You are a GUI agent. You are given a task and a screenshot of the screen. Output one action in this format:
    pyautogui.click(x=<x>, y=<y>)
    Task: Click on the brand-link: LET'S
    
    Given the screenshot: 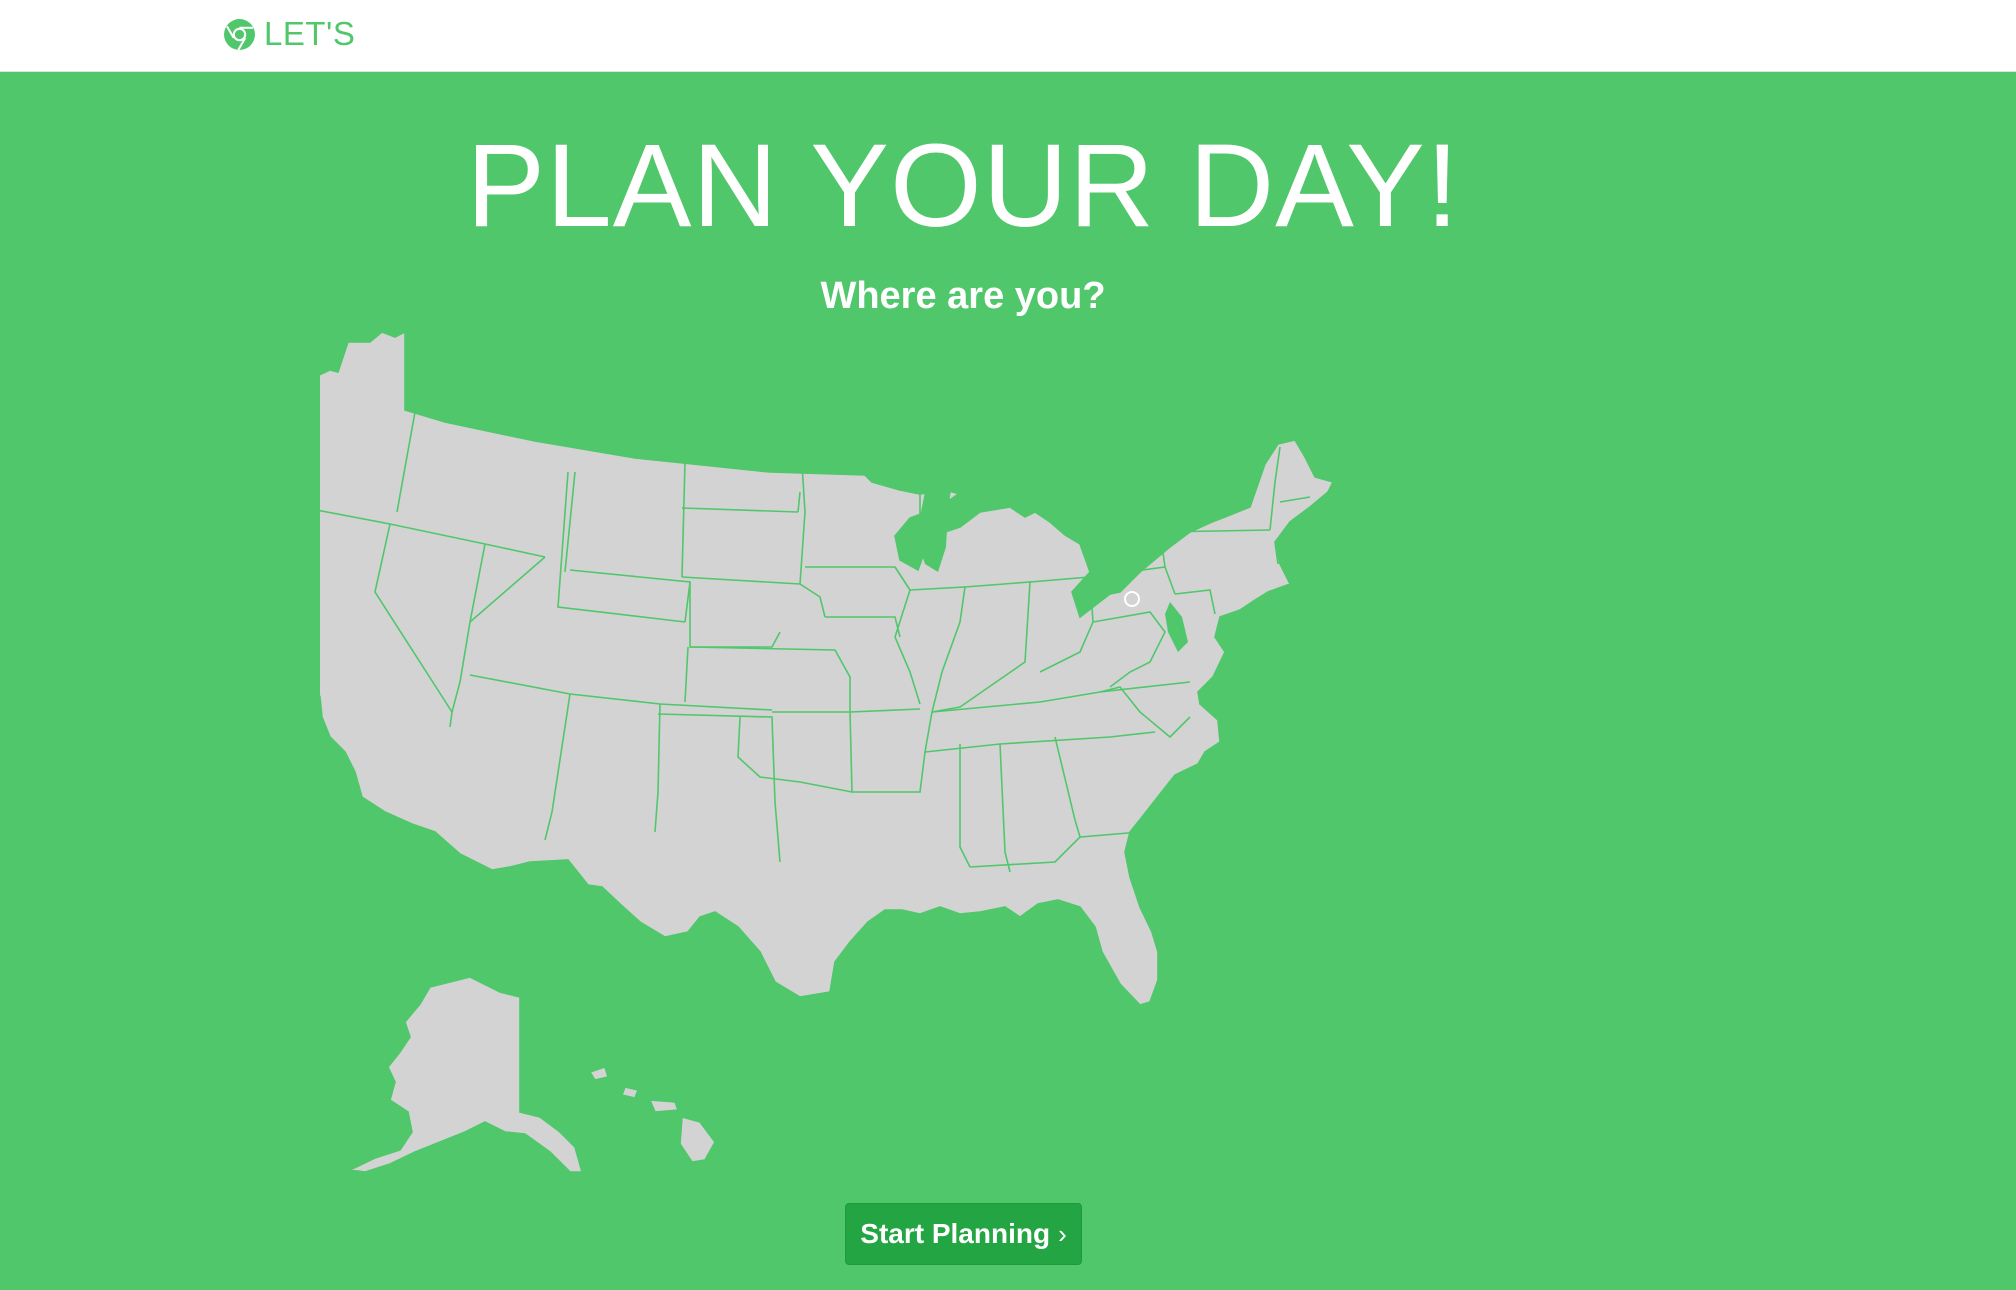 What is the action you would take?
    pyautogui.click(x=289, y=34)
    